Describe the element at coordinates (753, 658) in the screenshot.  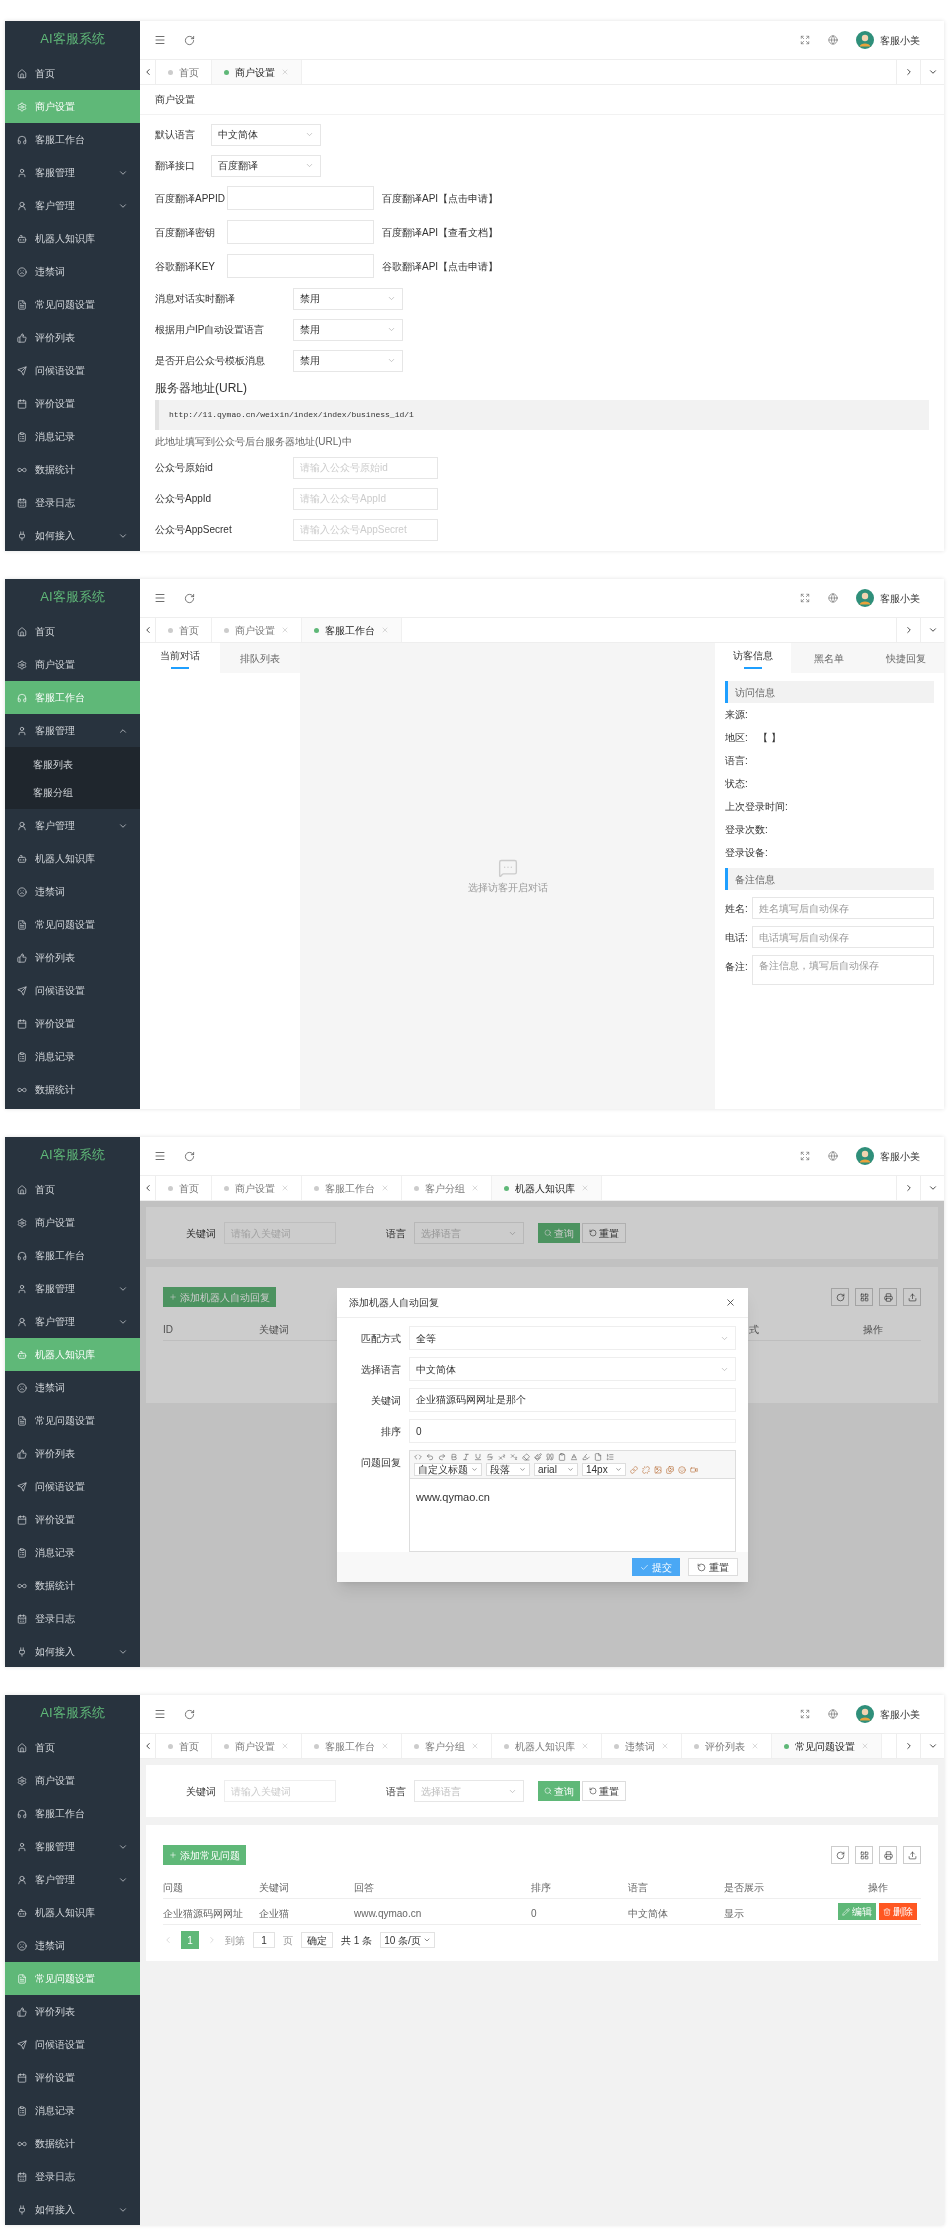
I see `info-tab: 访客信息` at that location.